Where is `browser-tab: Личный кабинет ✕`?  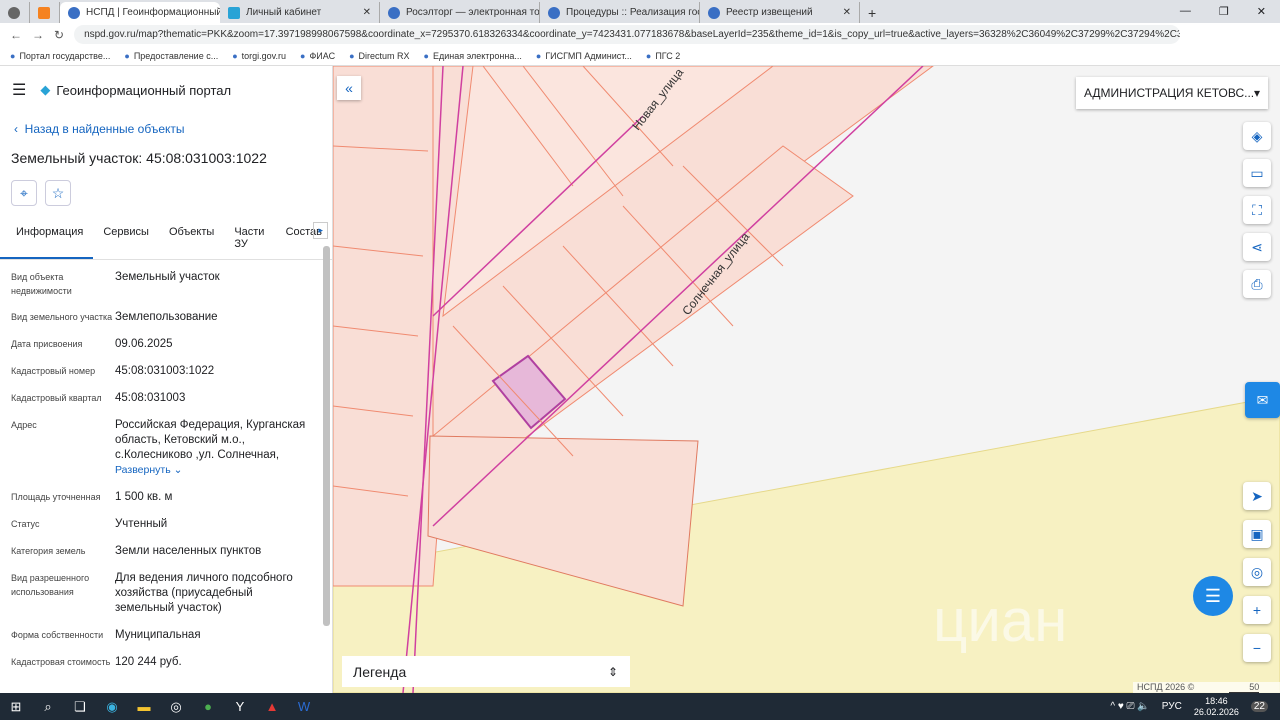 browser-tab: Личный кабинет ✕ is located at coordinates (300, 12).